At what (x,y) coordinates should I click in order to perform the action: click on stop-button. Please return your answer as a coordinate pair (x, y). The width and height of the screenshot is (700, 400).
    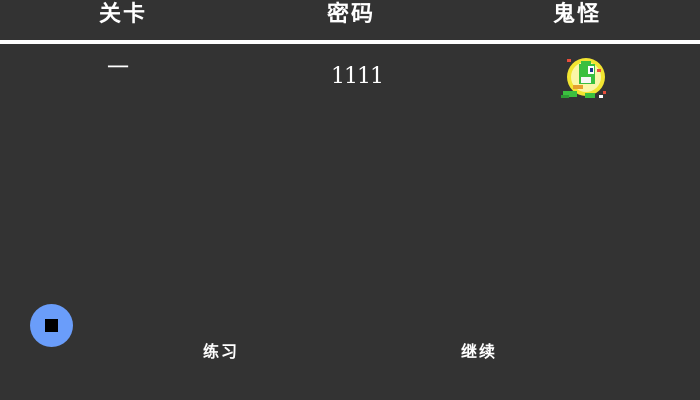
    Looking at the image, I should click on (51, 325).